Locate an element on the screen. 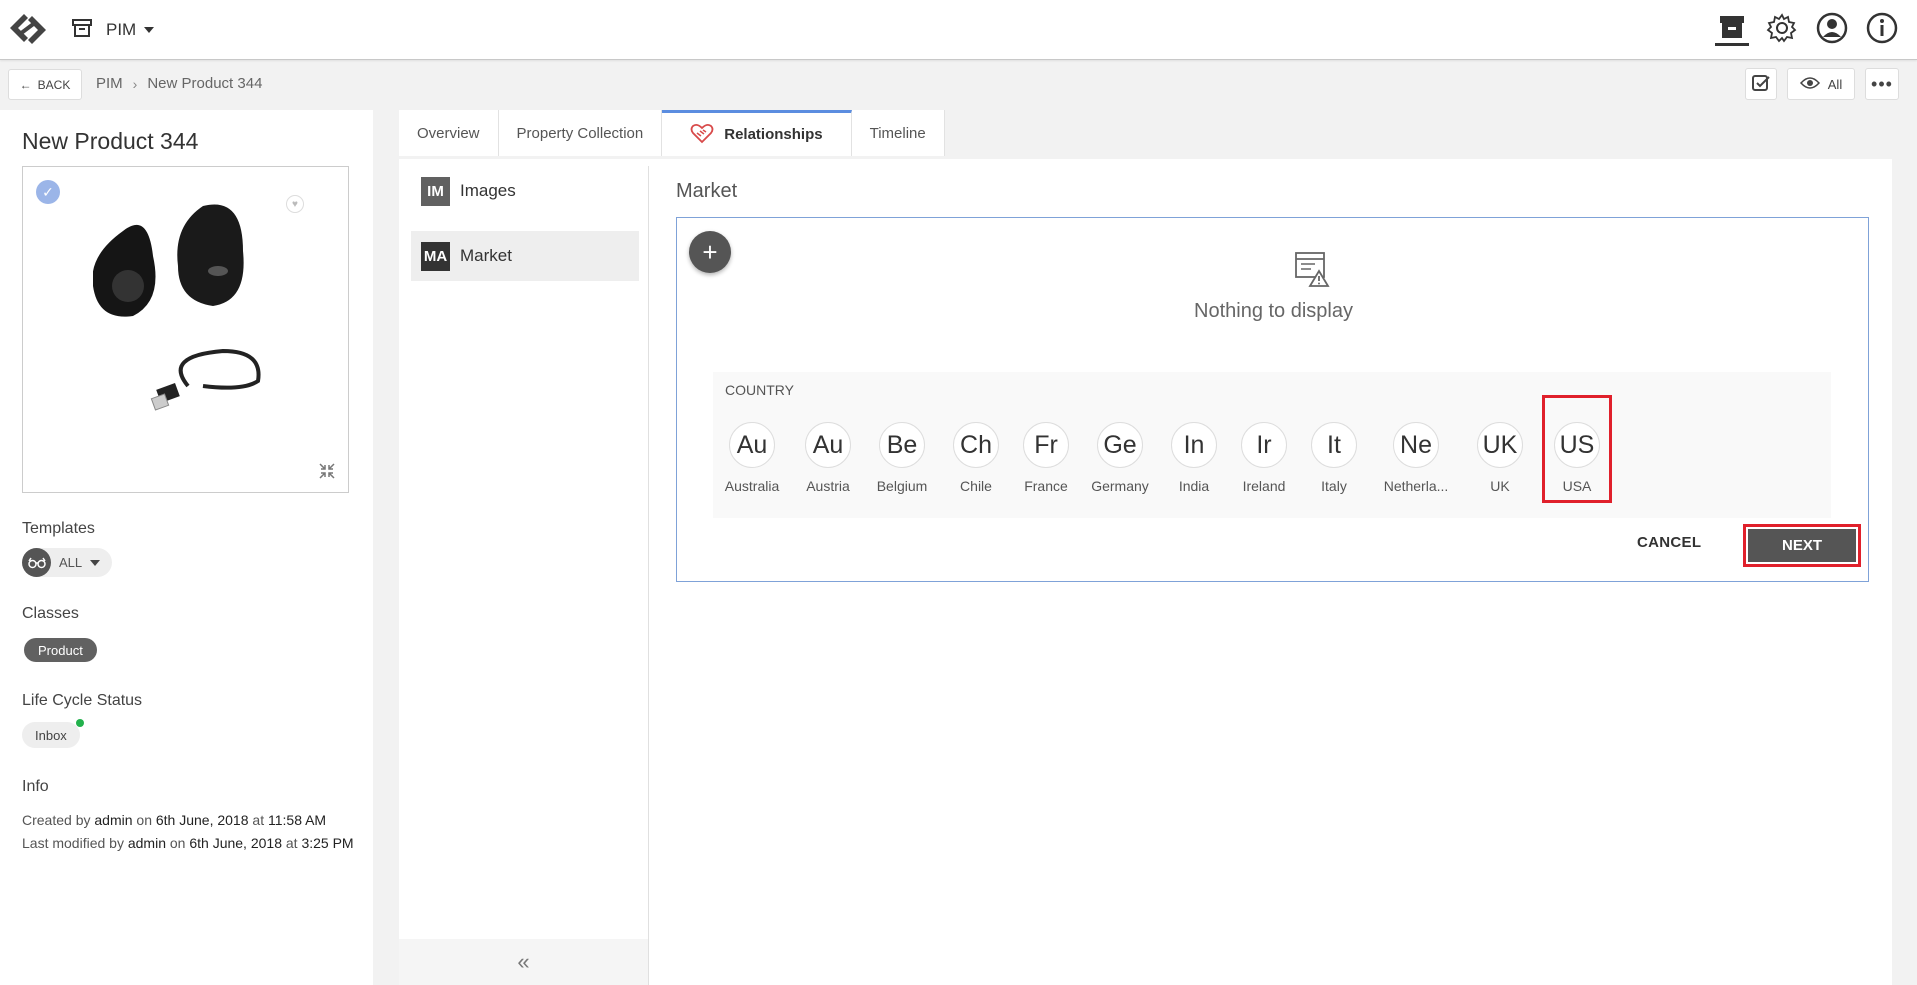  earbud-image is located at coordinates (177, 307).